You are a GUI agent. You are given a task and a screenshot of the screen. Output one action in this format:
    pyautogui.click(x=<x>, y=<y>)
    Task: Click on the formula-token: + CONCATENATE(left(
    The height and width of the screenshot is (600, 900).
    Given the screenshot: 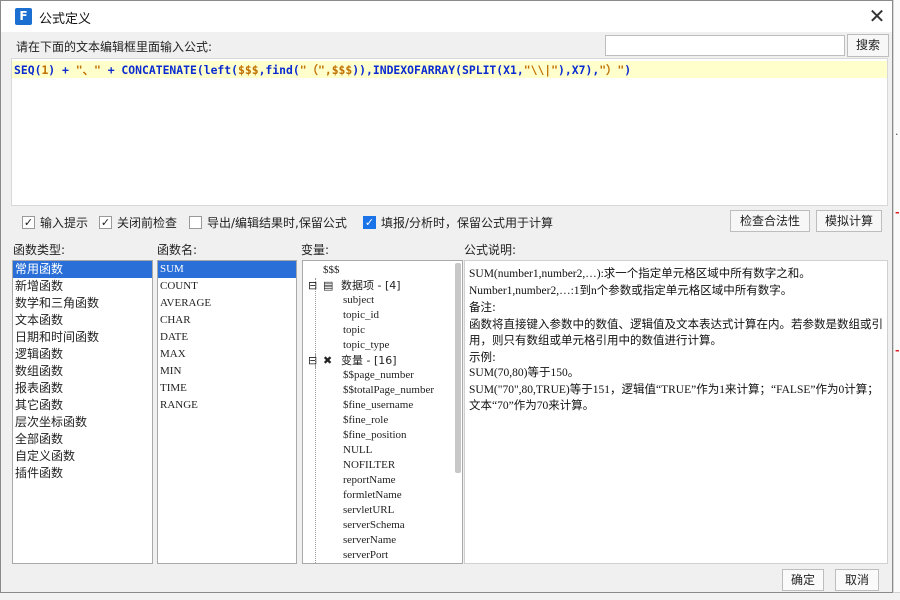 What is the action you would take?
    pyautogui.click(x=169, y=70)
    